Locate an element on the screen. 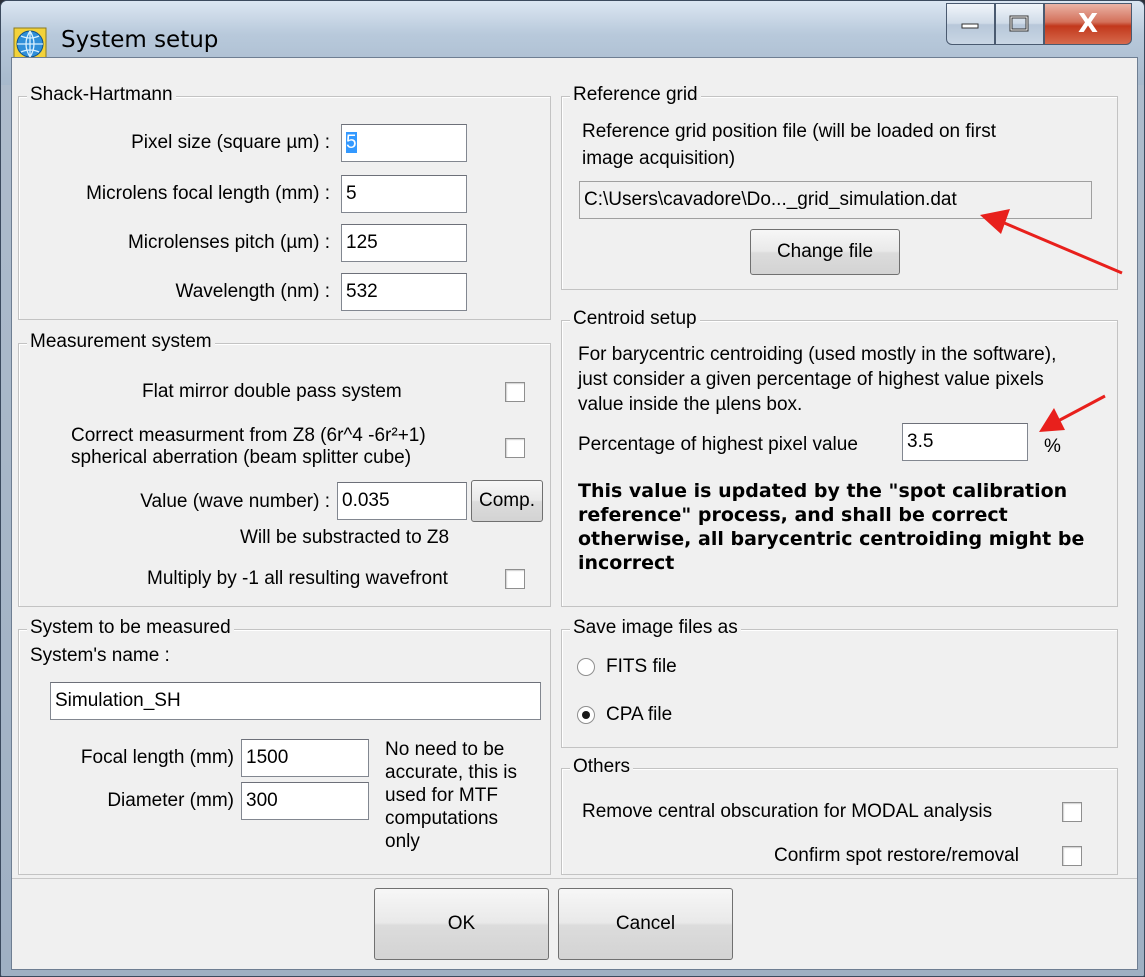  flat-mirror-checkbox is located at coordinates (515, 392).